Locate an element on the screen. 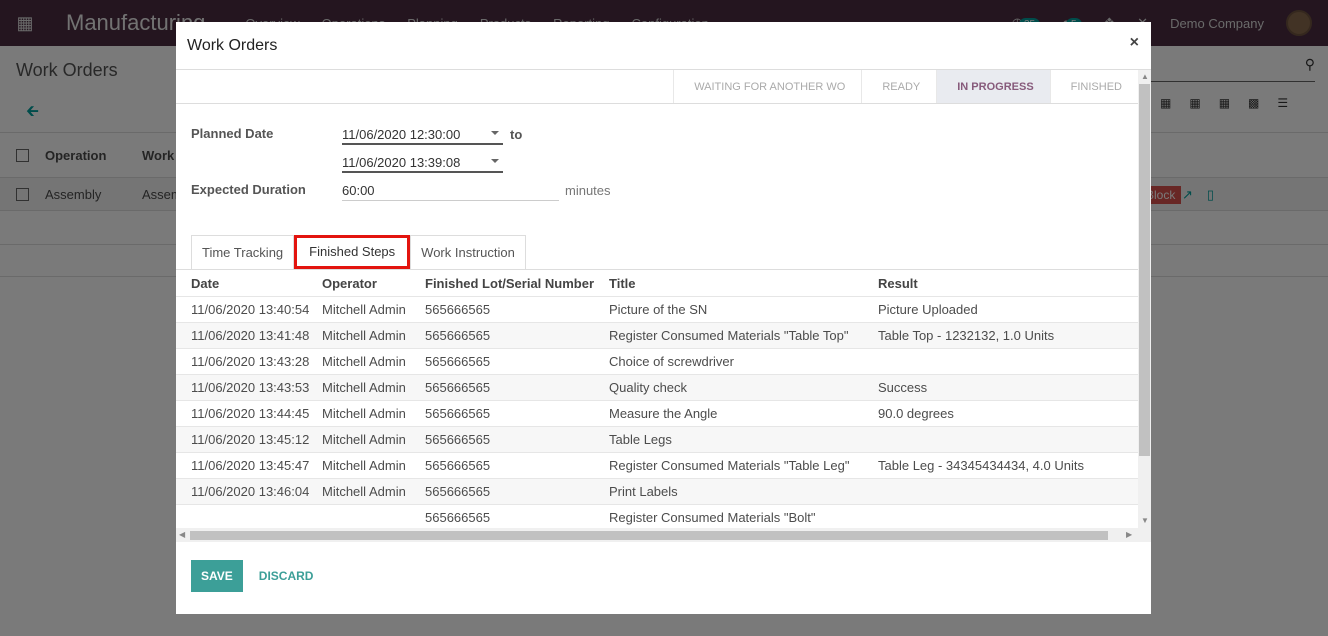 The width and height of the screenshot is (1328, 636). vertical-scroll-thumb is located at coordinates (1144, 270).